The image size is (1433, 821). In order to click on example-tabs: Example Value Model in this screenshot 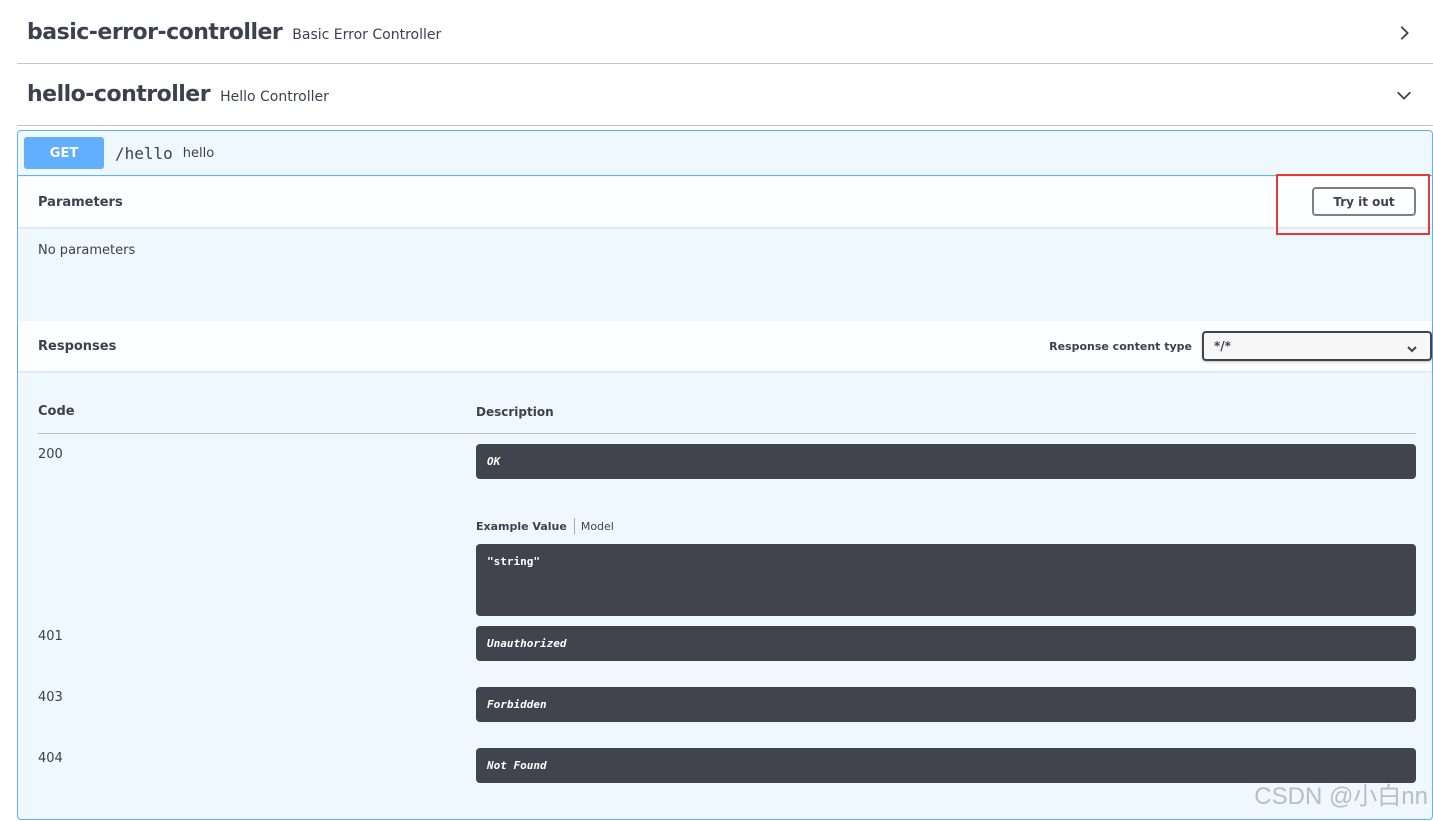, I will do `click(545, 526)`.